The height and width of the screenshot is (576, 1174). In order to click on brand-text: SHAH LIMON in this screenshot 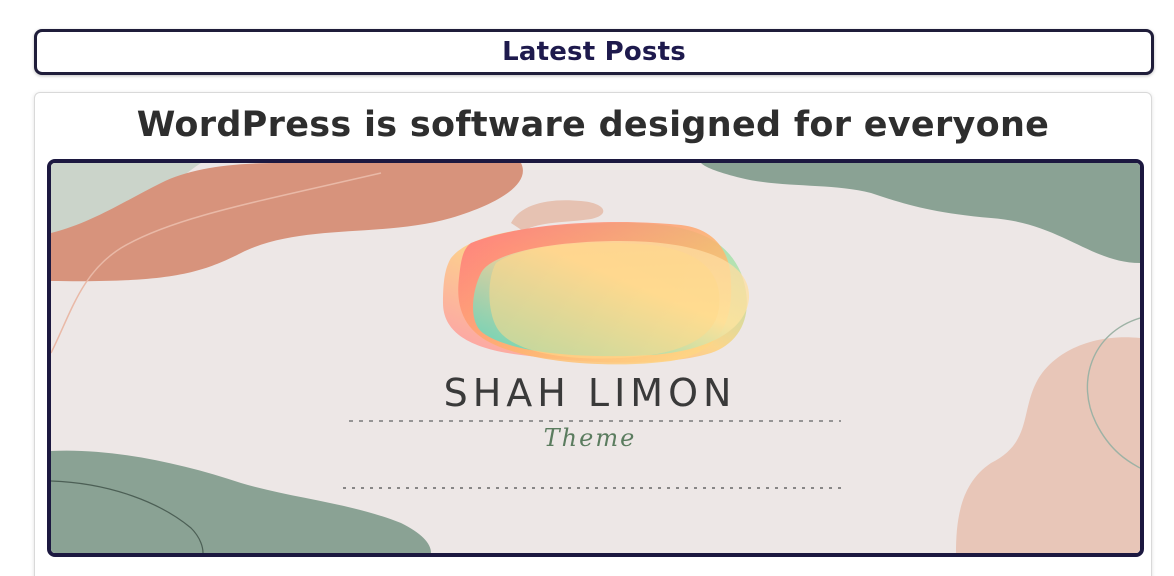, I will do `click(590, 393)`.